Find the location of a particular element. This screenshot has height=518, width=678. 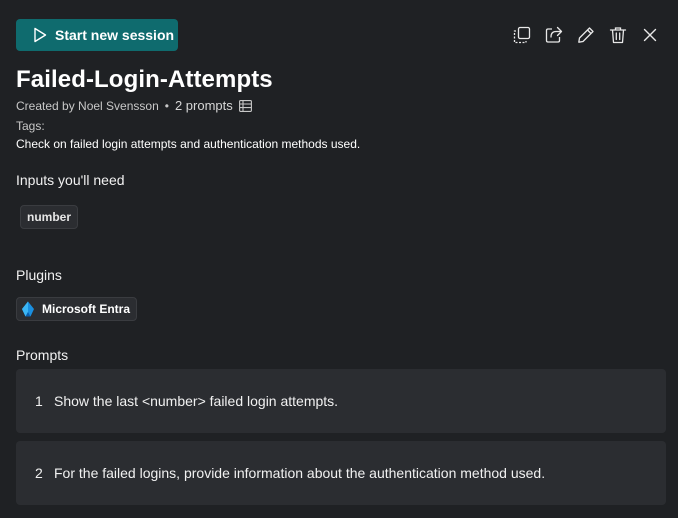

start-new-session-button: Start new session is located at coordinates (97, 35).